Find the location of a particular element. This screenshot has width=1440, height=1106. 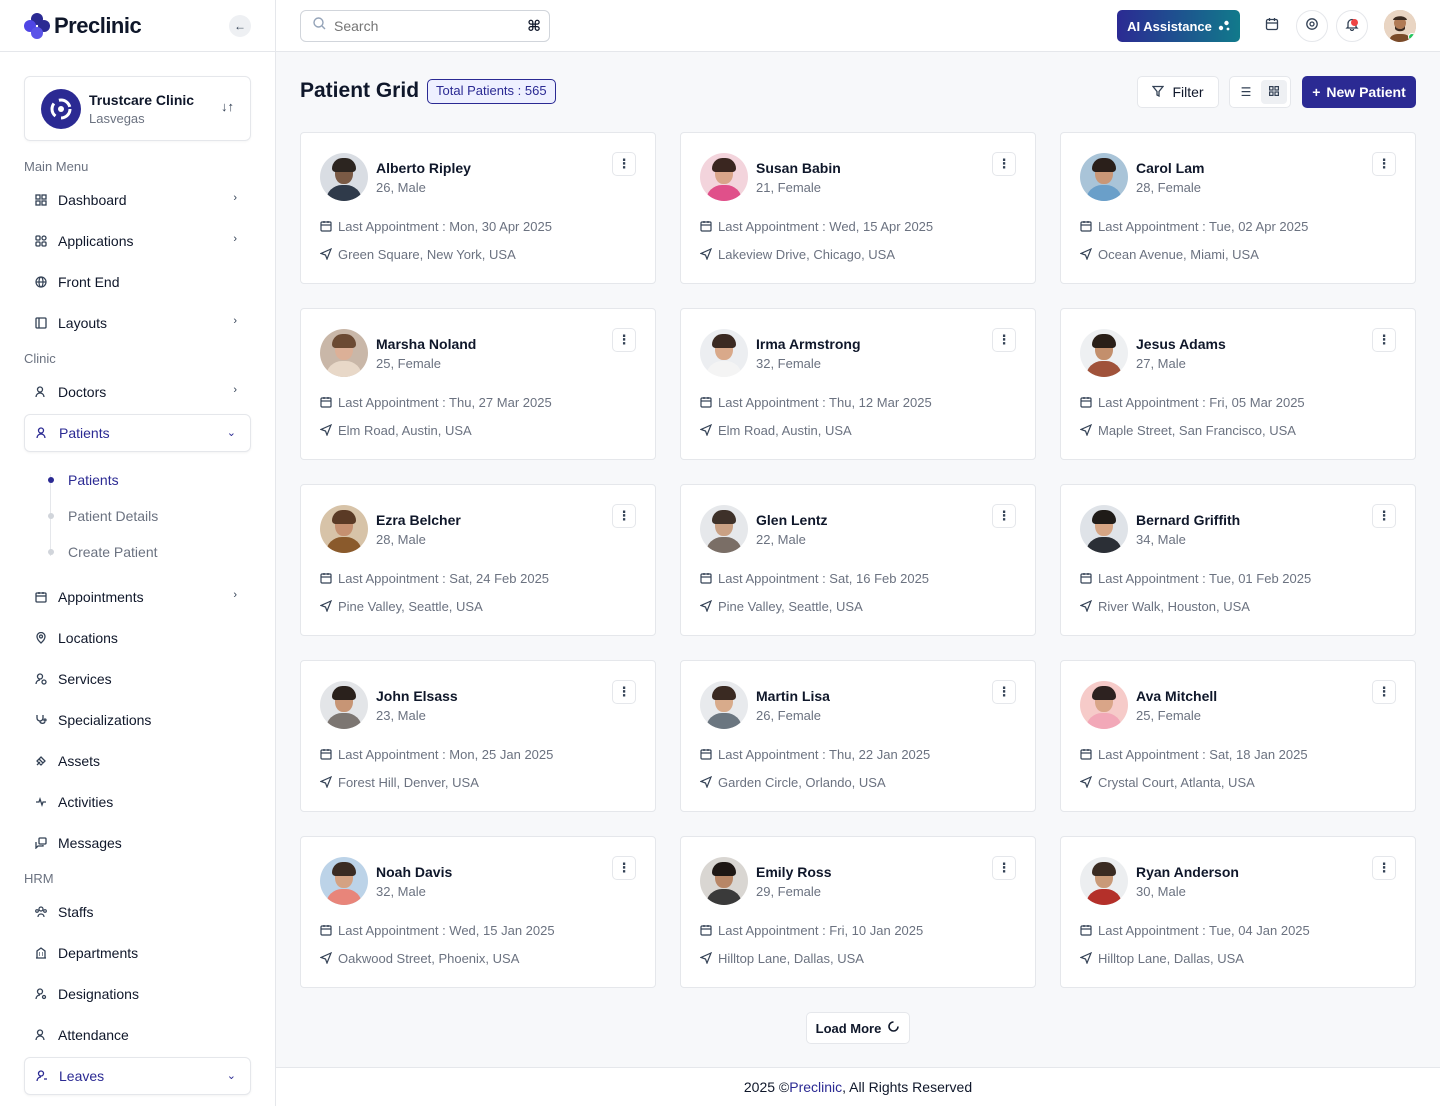

settings-button is located at coordinates (1312, 26).